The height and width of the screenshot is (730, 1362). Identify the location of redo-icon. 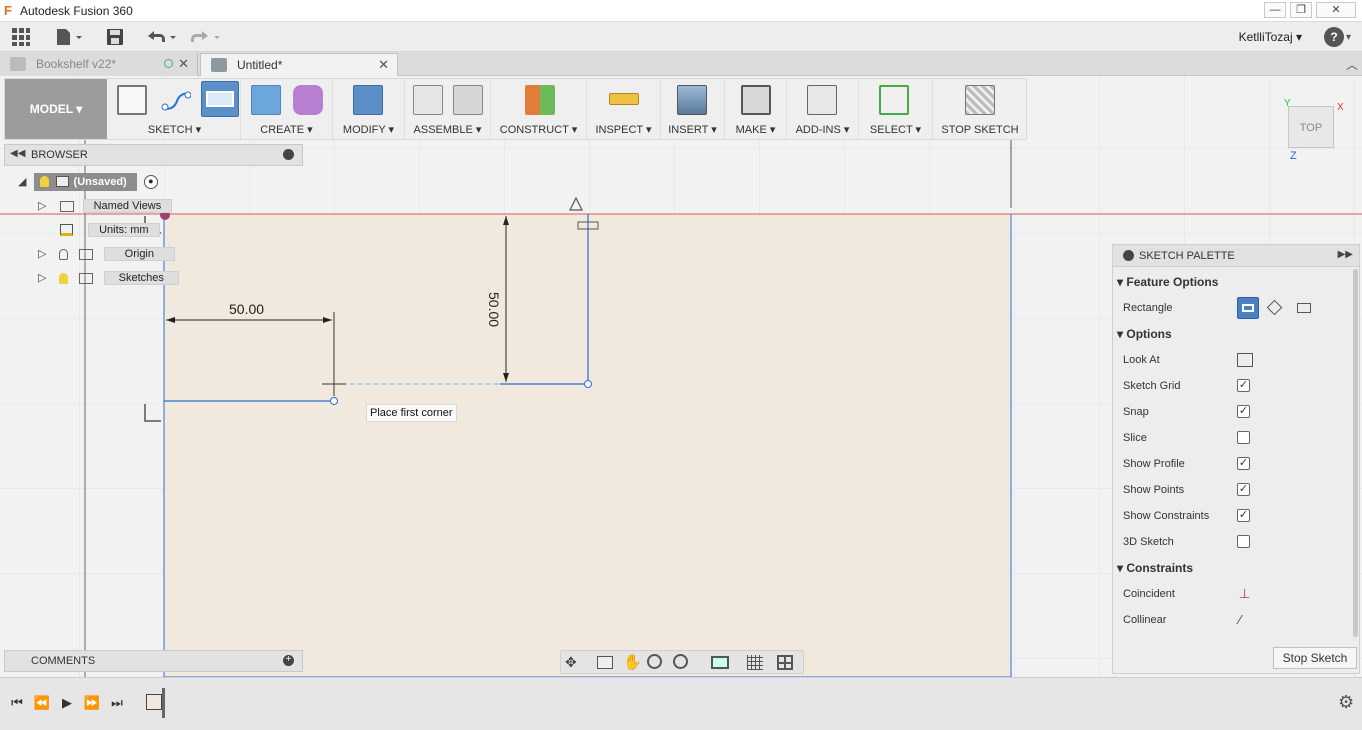
(205, 37).